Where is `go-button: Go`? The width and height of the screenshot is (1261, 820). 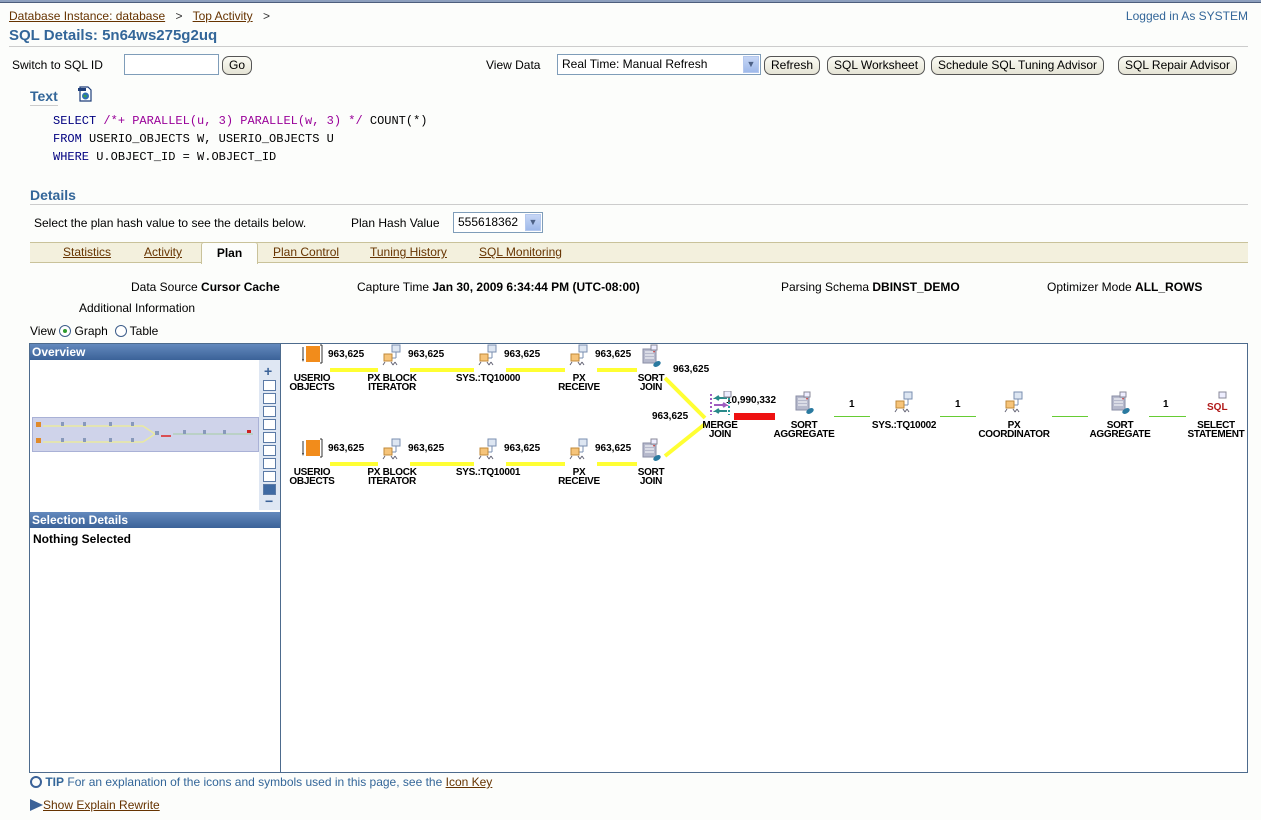 go-button: Go is located at coordinates (237, 65).